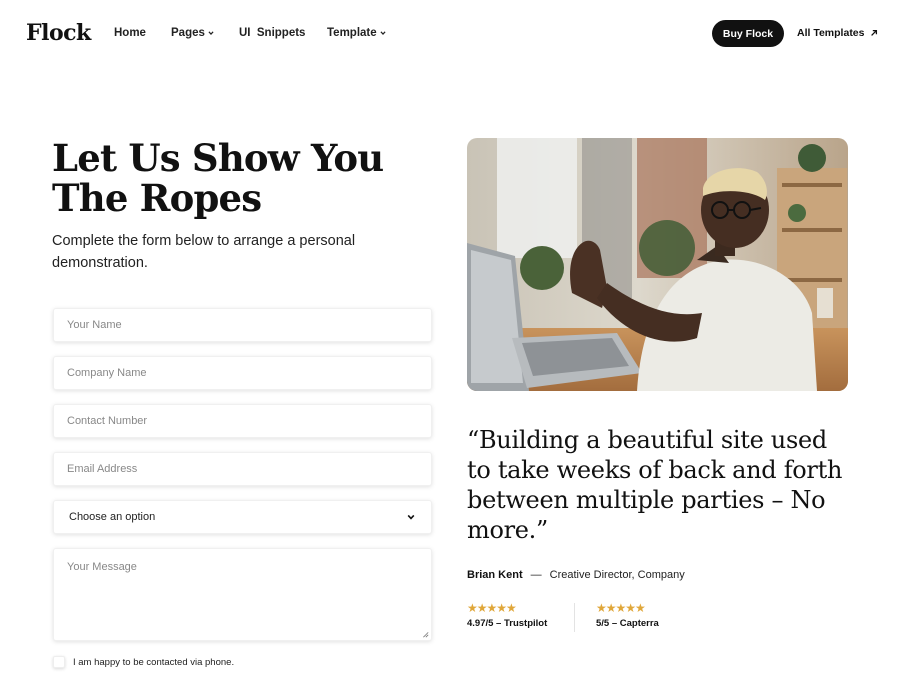 The height and width of the screenshot is (675, 900). I want to click on page-title-line: Let Us Show You, so click(218, 158).